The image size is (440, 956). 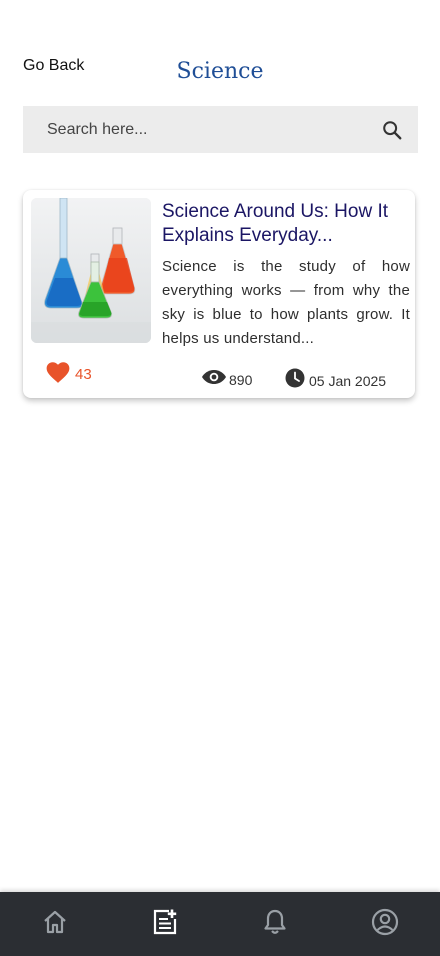 What do you see at coordinates (91, 270) in the screenshot?
I see `lab-flasks-image` at bounding box center [91, 270].